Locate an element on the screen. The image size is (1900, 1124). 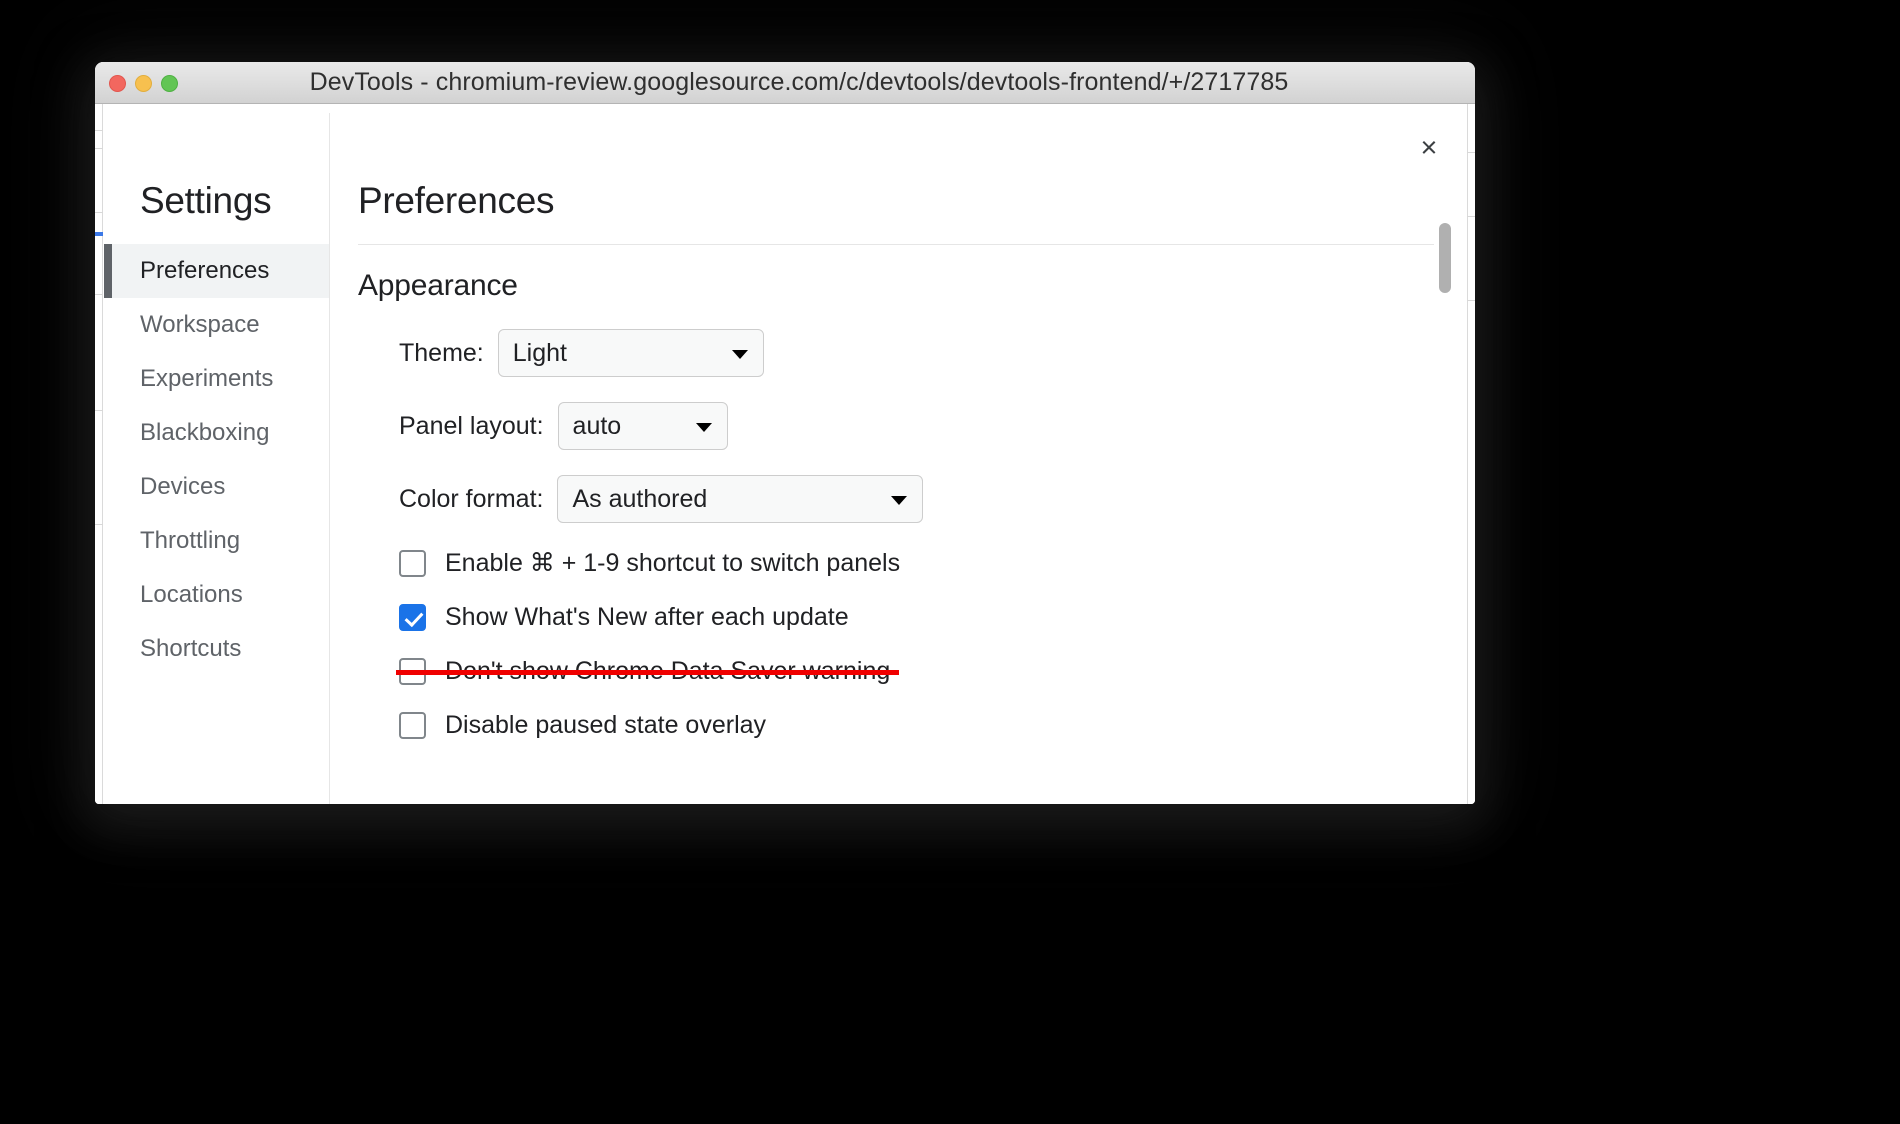
checkbox-row-disable-paused-overlay: Disable paused state overlay is located at coordinates (912, 725).